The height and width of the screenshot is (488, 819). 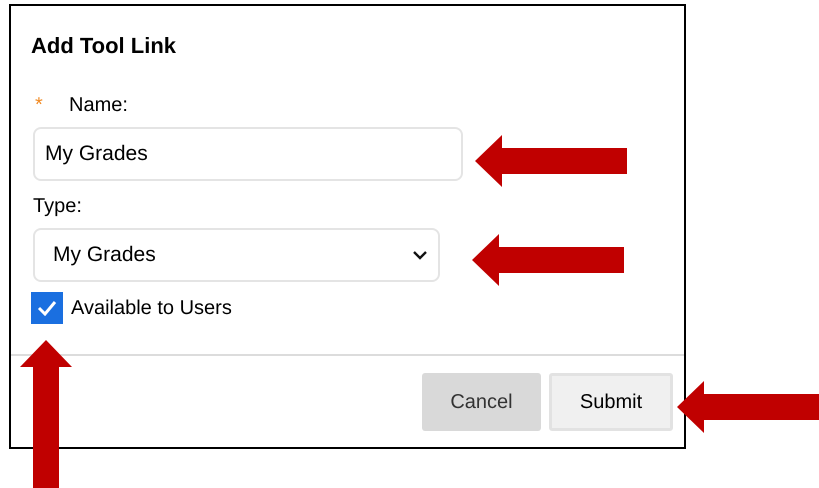 I want to click on checkmark-icon, so click(x=47, y=308).